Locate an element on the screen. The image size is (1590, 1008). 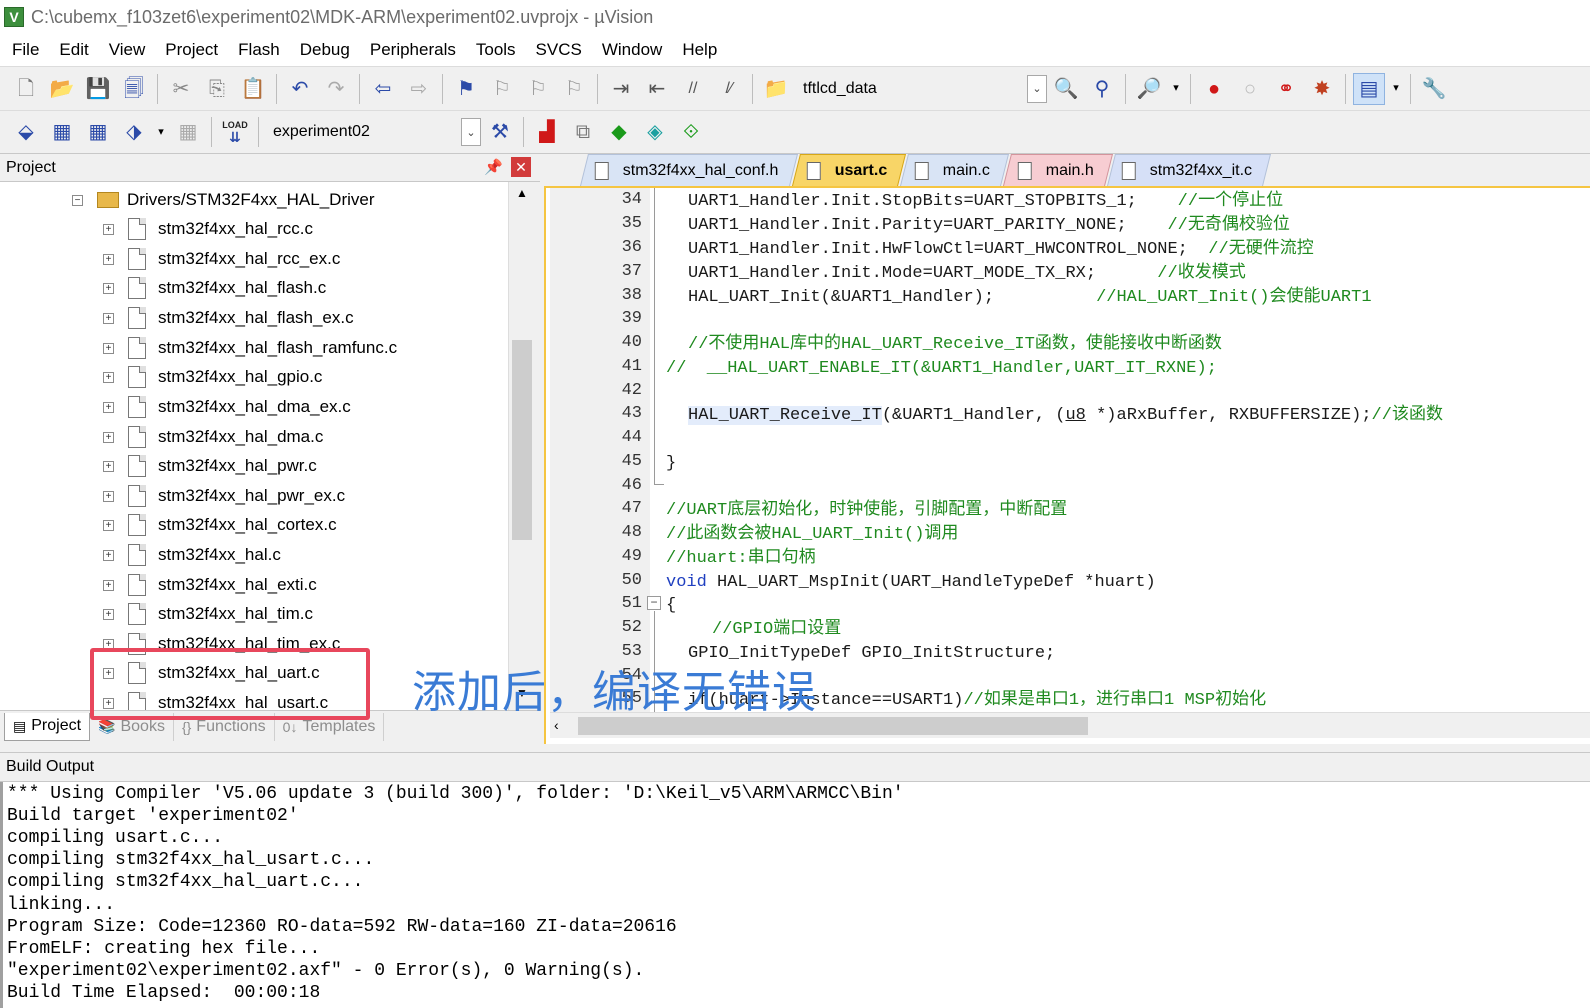
nav-forward-icon: ⇨ is located at coordinates (419, 89).